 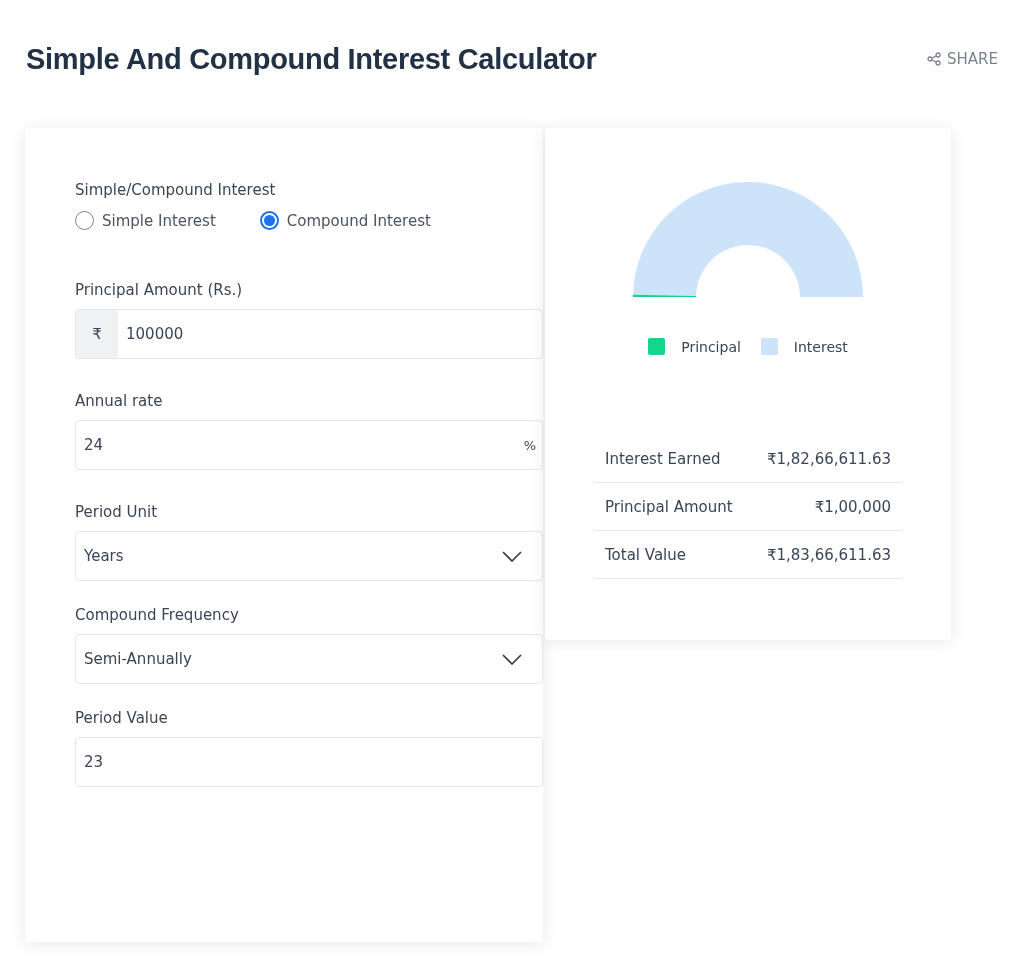 I want to click on page-title: Simple And Compound Interest Calculator, so click(x=311, y=59).